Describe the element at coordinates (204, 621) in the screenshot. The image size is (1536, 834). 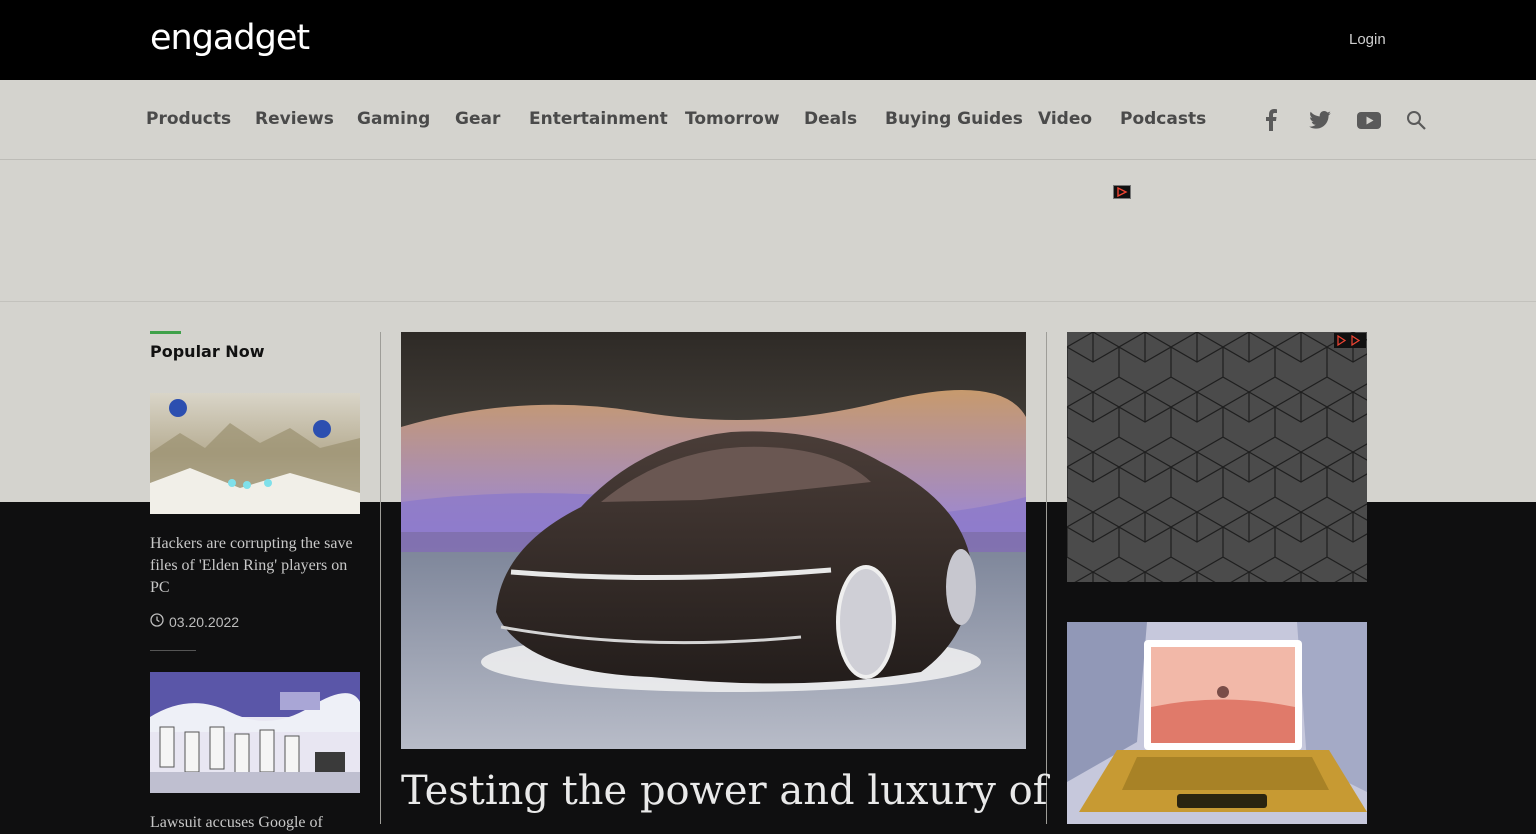
I see `article-date-text: 03.20.2022` at that location.